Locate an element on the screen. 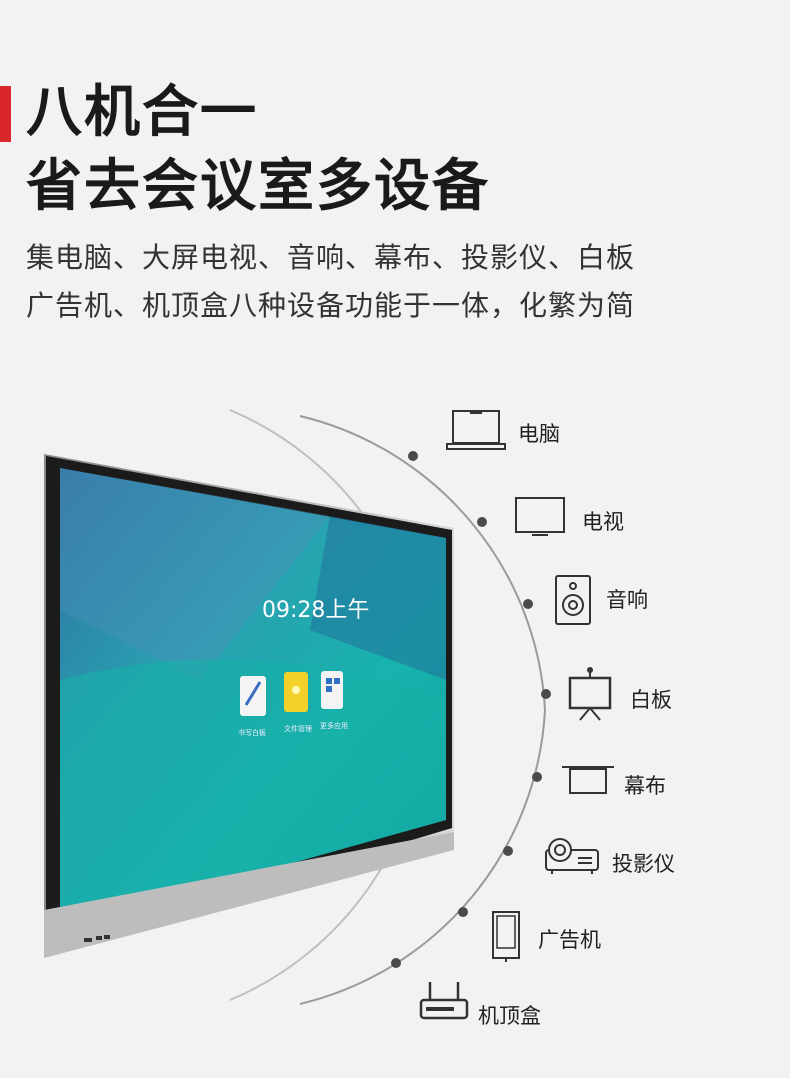 This screenshot has width=790, height=1078. subtitle-line1: 集电脑、大屏电视、音响、幕布、投影仪、白板 is located at coordinates (331, 257).